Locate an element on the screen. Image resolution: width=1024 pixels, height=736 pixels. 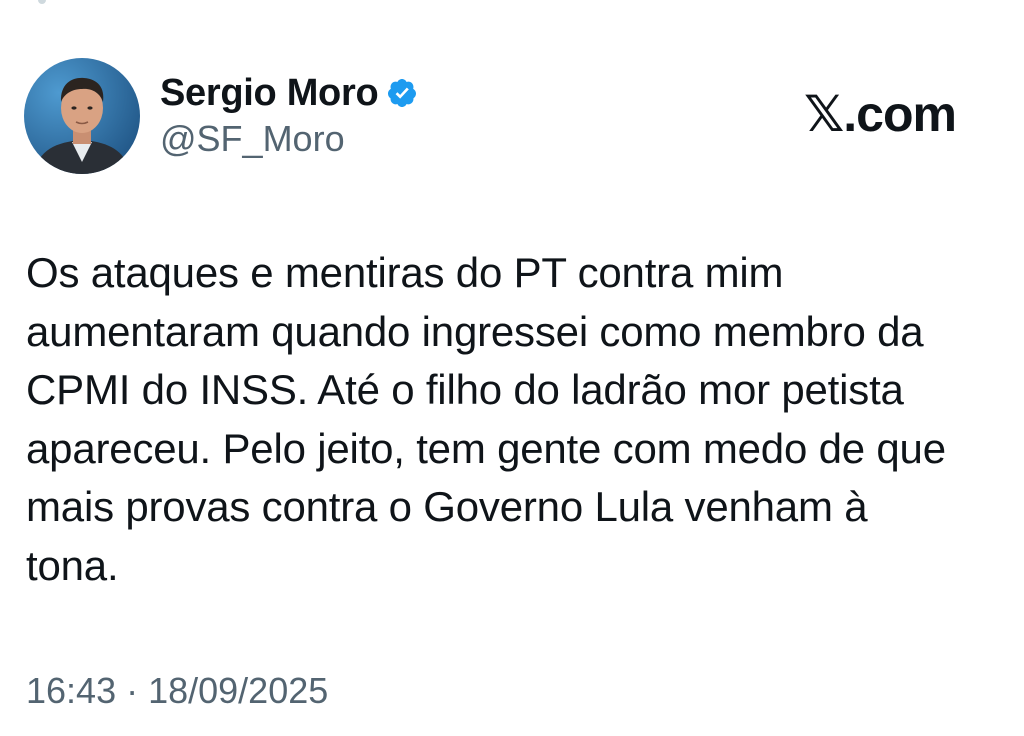
avatar is located at coordinates (82, 116).